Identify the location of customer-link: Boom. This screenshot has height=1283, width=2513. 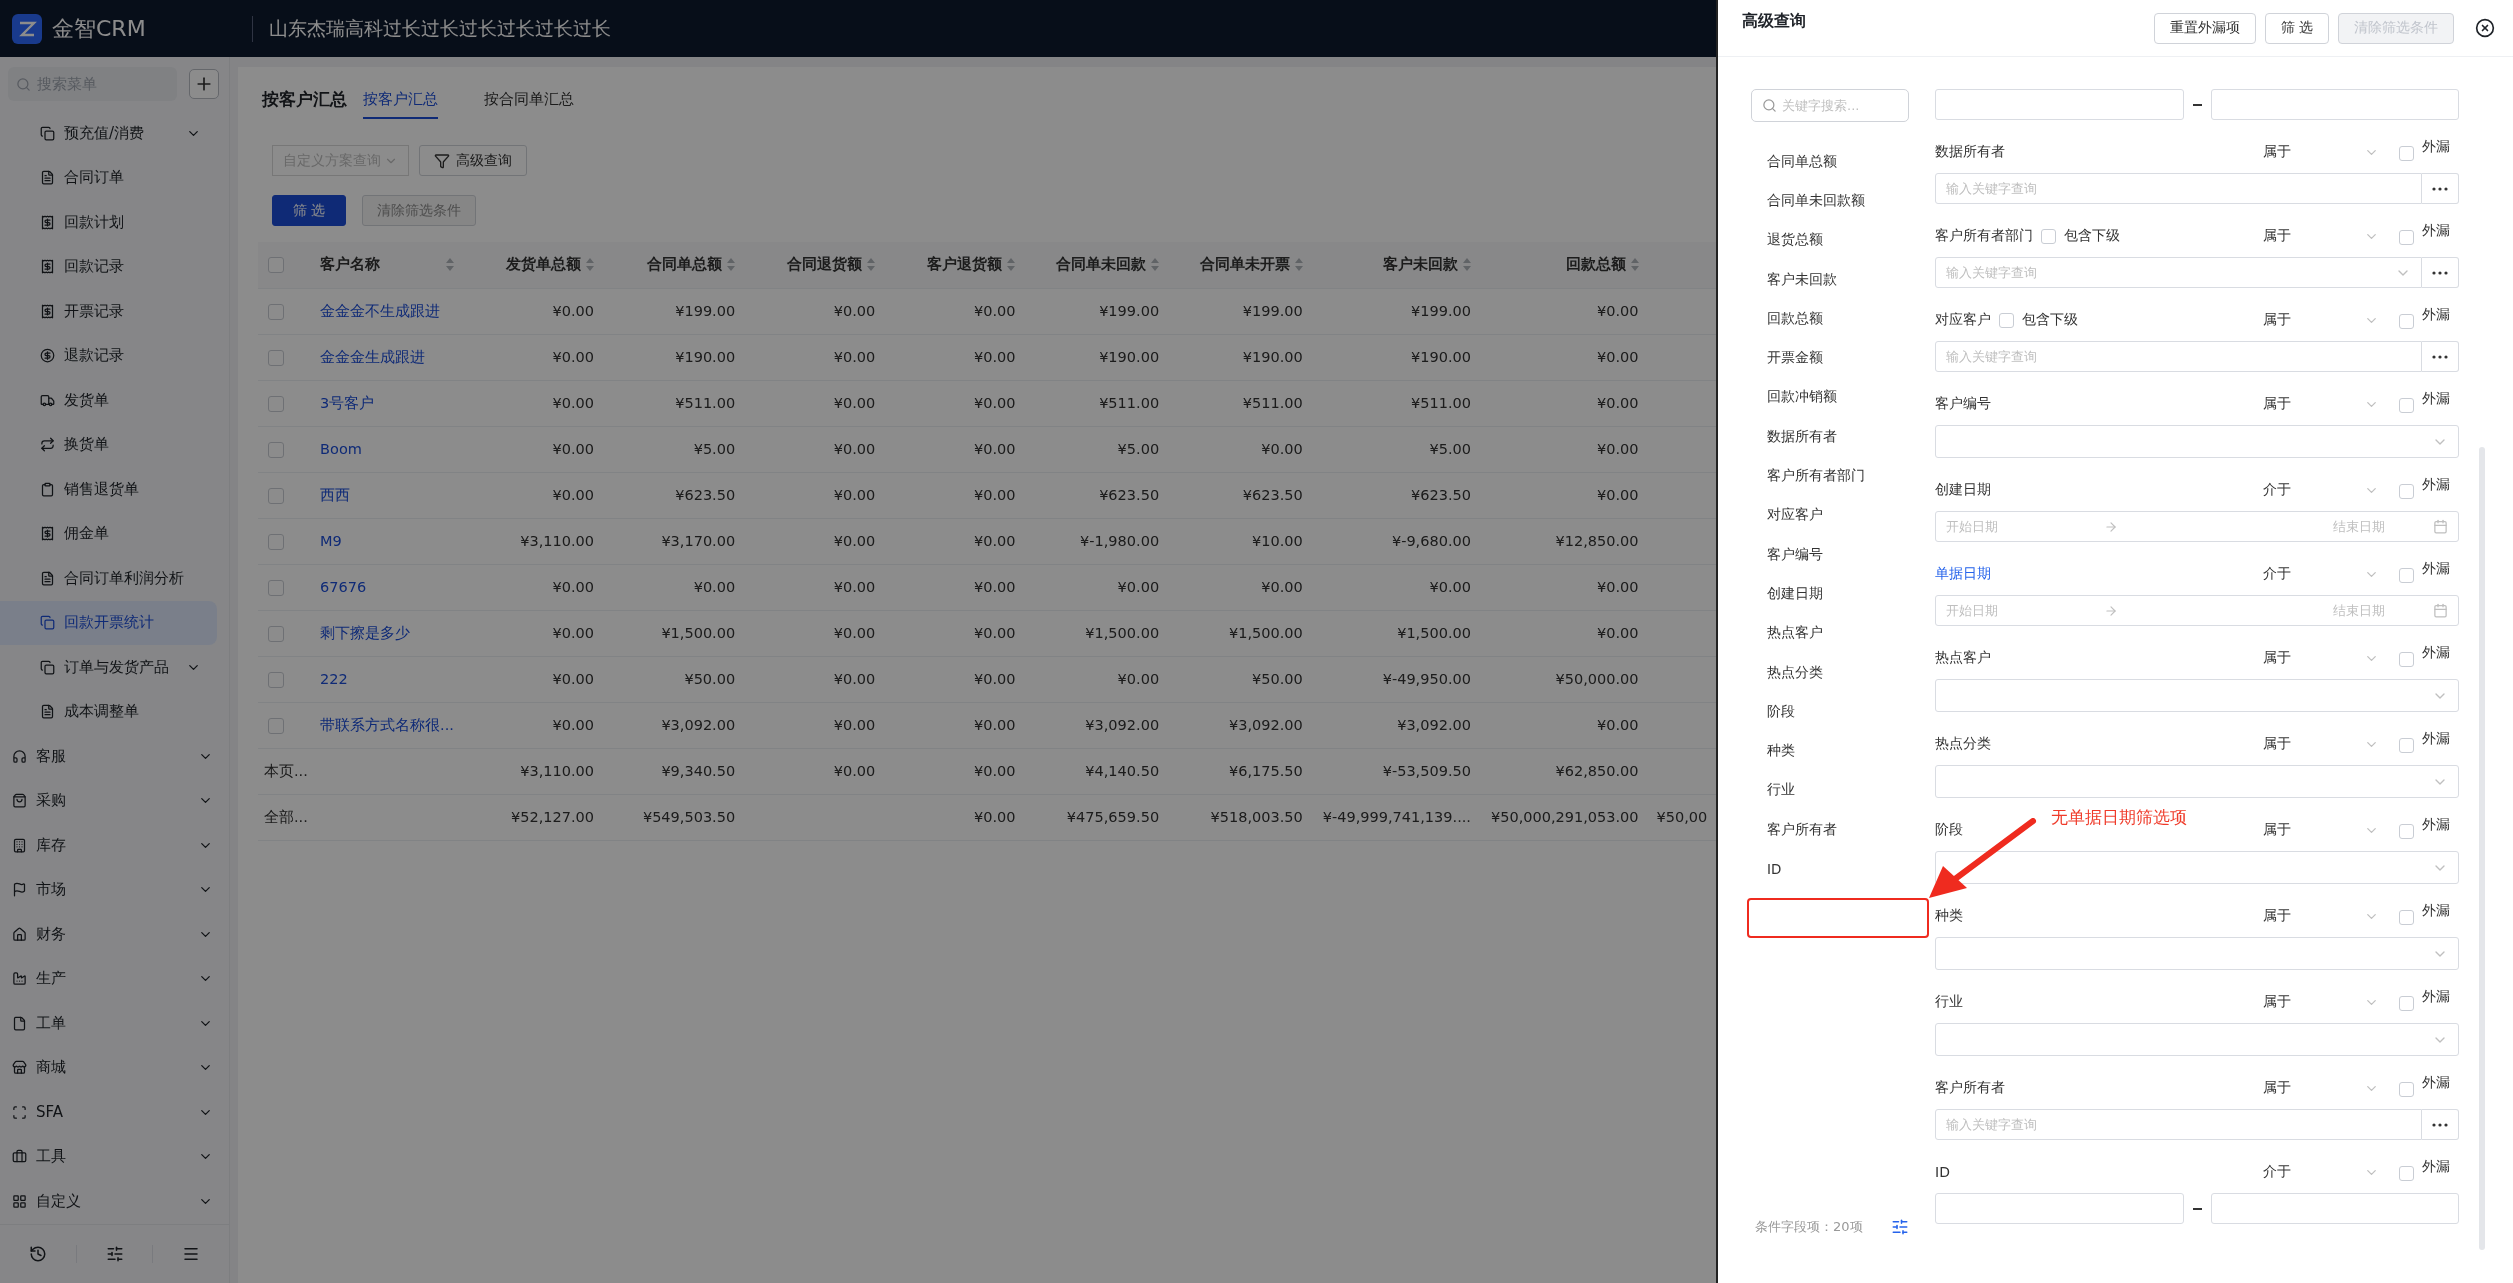
(341, 449).